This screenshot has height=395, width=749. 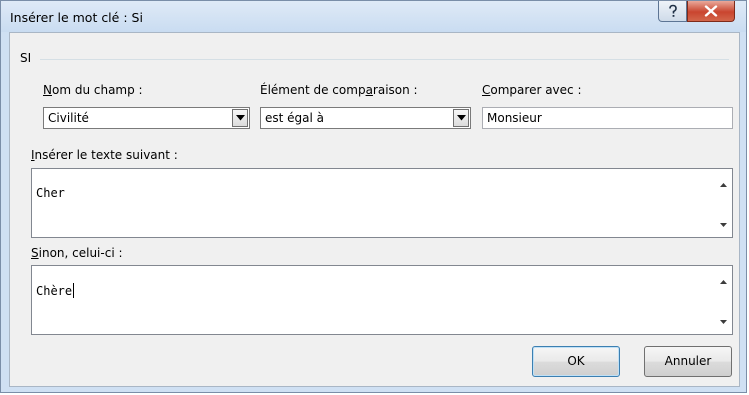 What do you see at coordinates (104, 155) in the screenshot?
I see `insert-text-label: Insérer le texte suivant :` at bounding box center [104, 155].